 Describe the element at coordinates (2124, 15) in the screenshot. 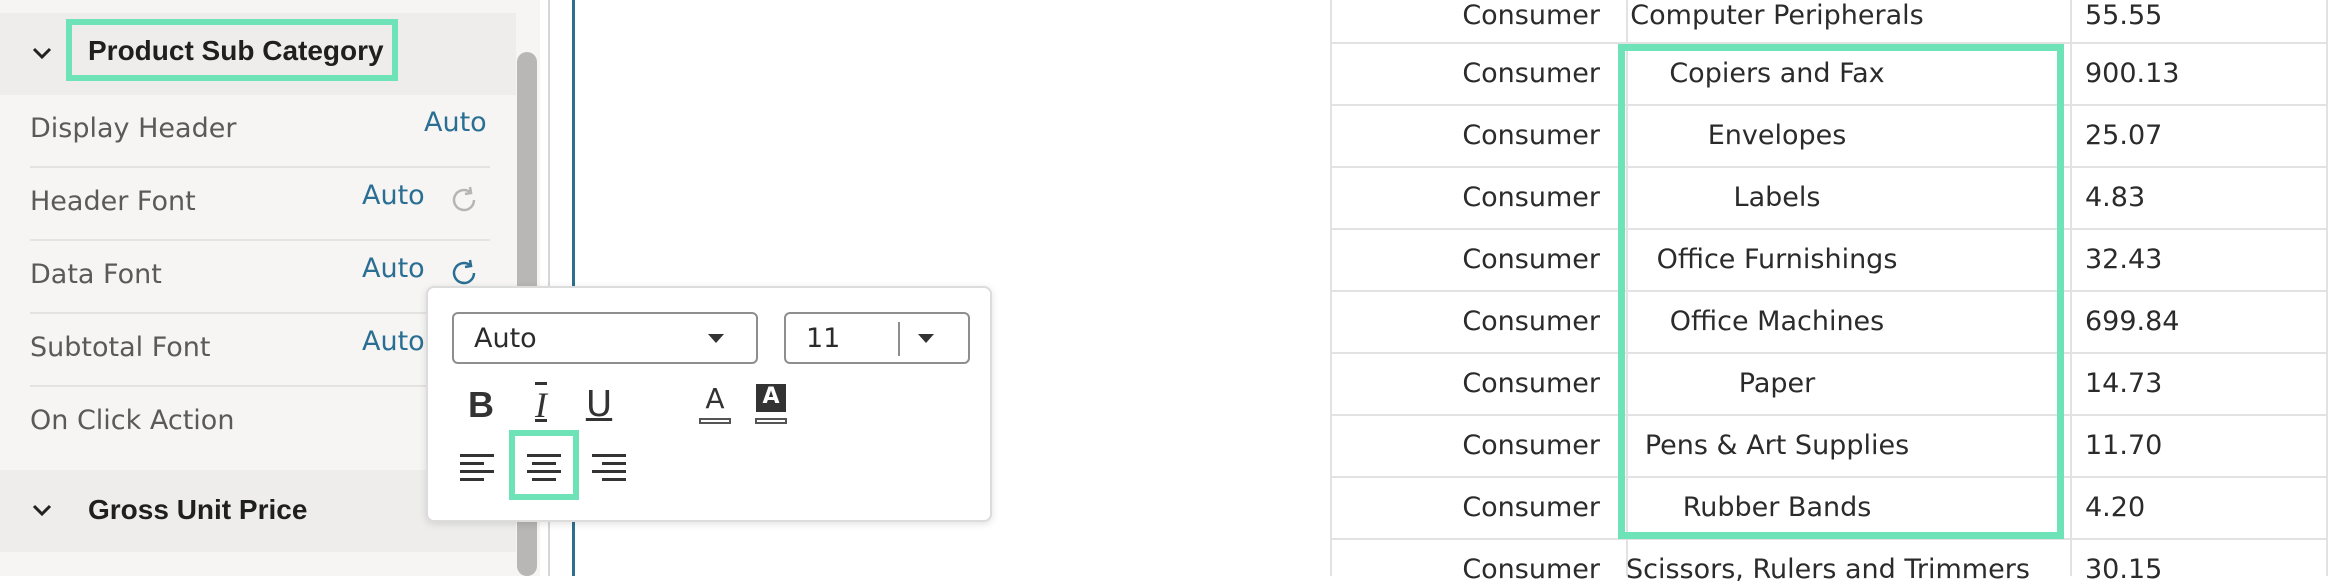

I see `cell-value: 55.55` at that location.